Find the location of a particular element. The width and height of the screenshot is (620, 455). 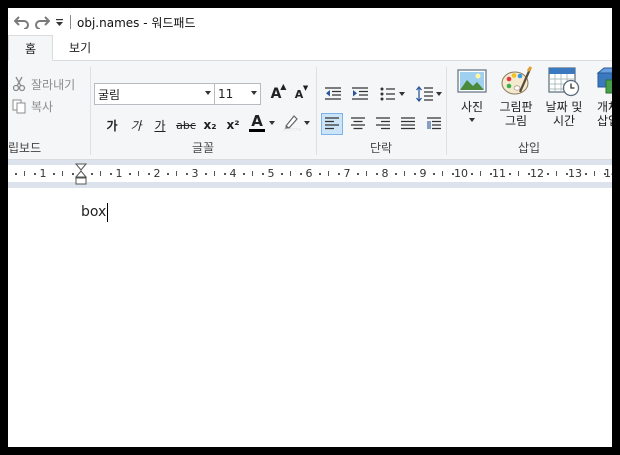

scissors-icon is located at coordinates (19, 84).